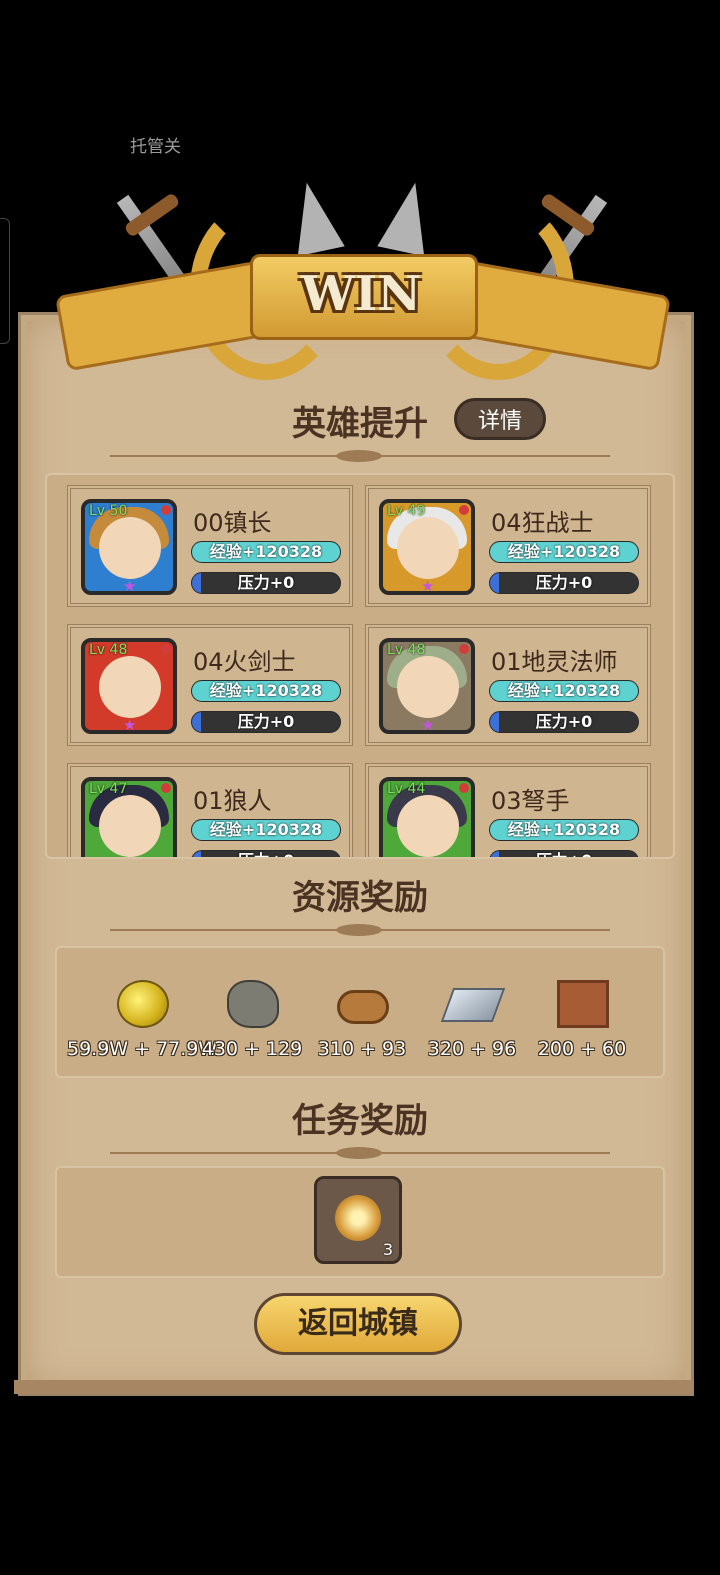 The width and height of the screenshot is (720, 1575). Describe the element at coordinates (360, 1121) in the screenshot. I see `task-section-title: 任务奖励` at that location.